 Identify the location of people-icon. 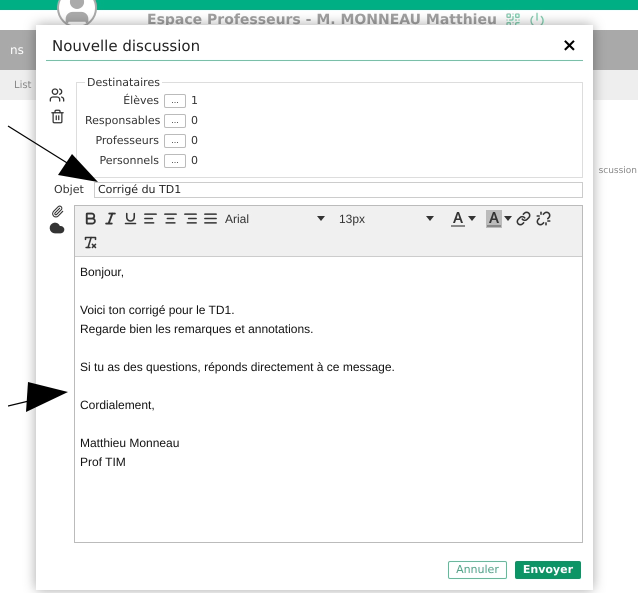
(57, 94).